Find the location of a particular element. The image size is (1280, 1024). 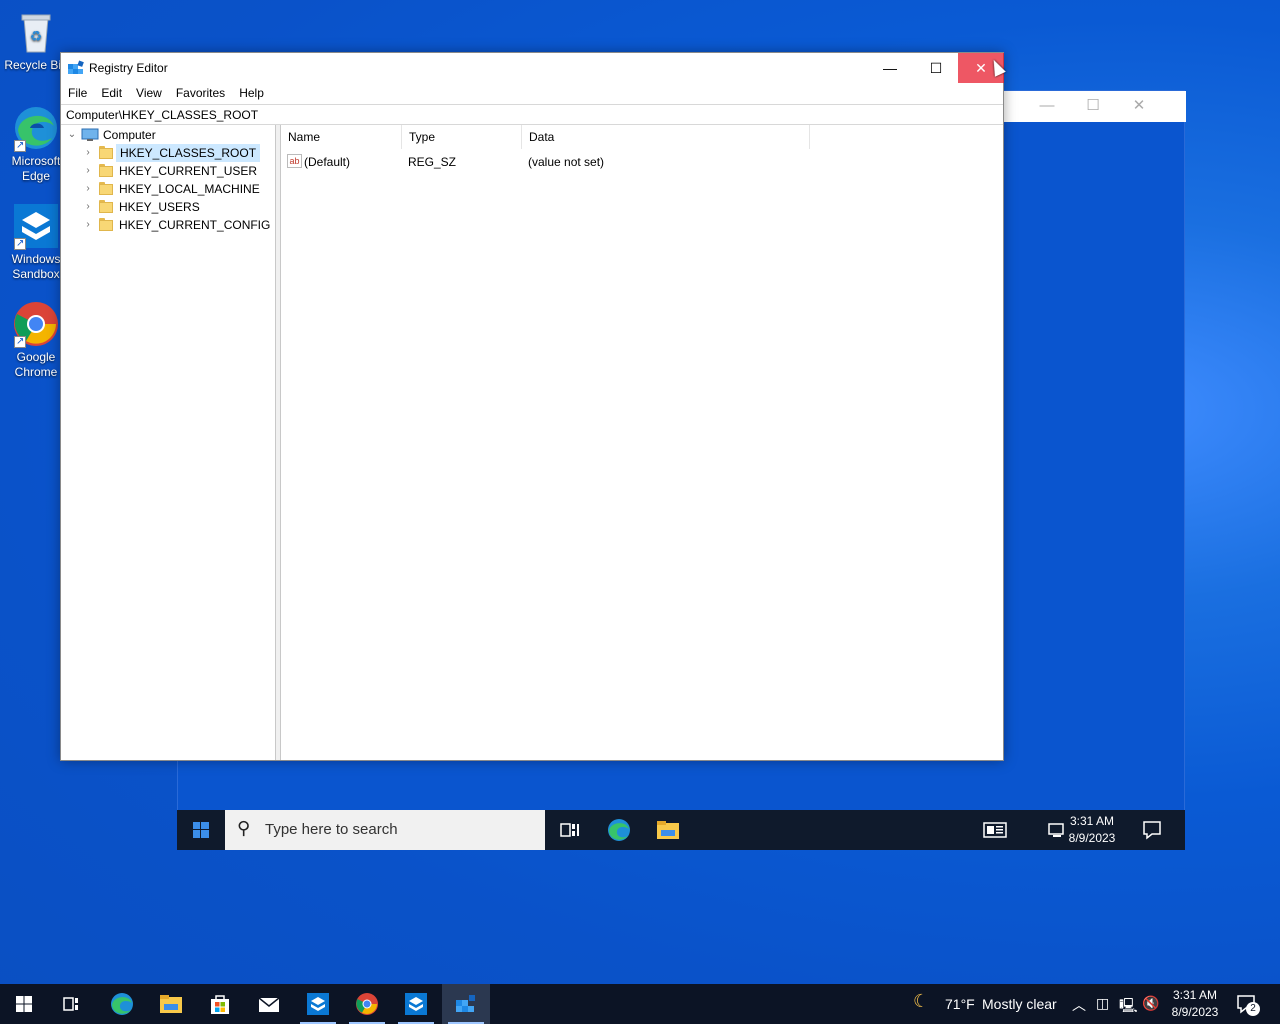

notification-badge: 2 is located at coordinates (1253, 1009).